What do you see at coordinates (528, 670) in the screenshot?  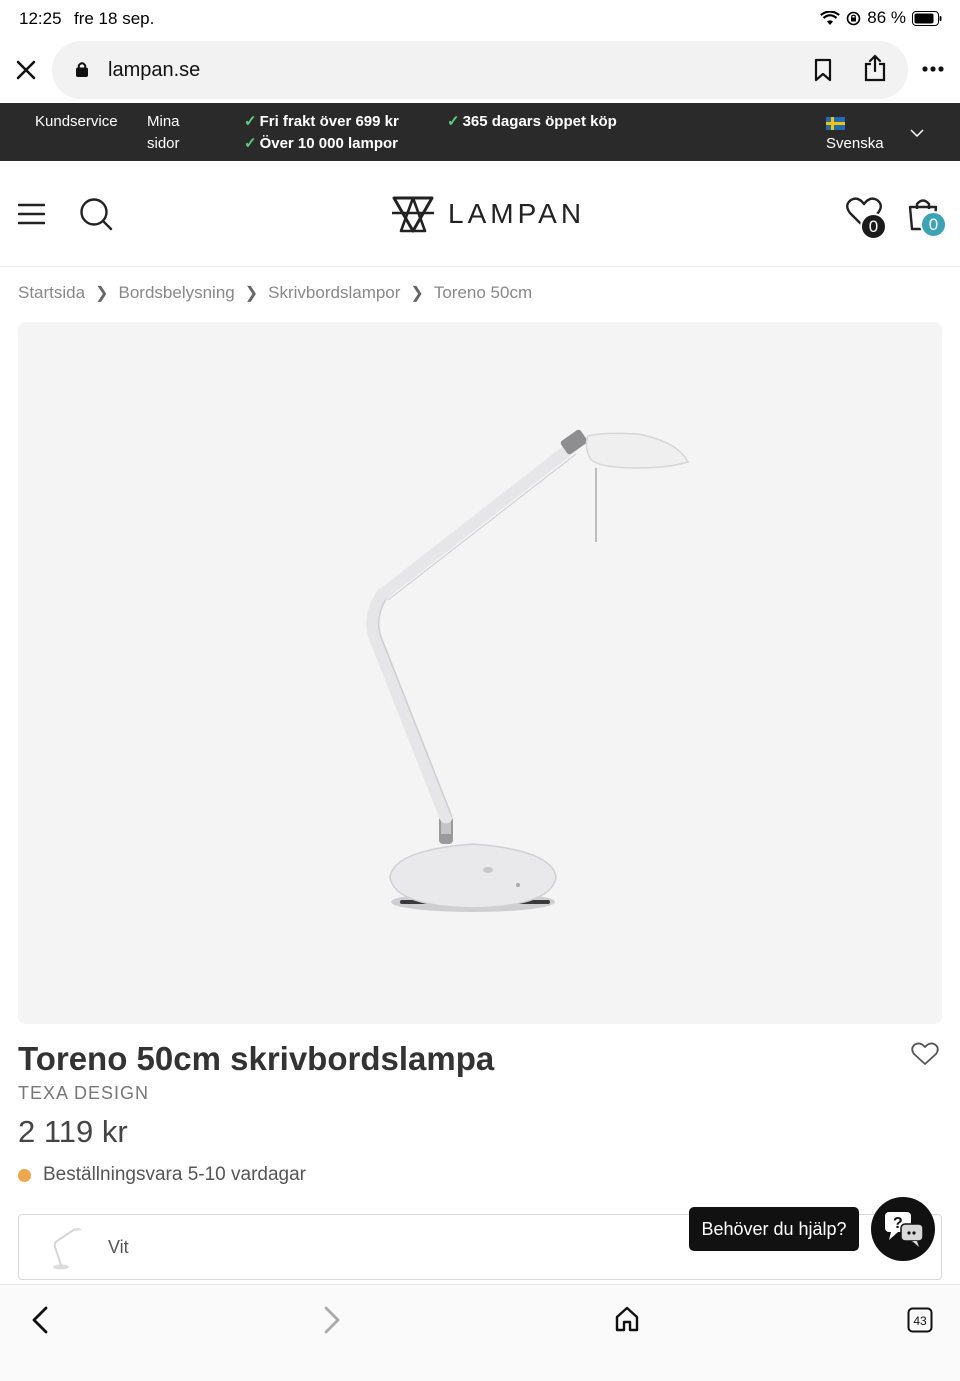 I see `product-image` at bounding box center [528, 670].